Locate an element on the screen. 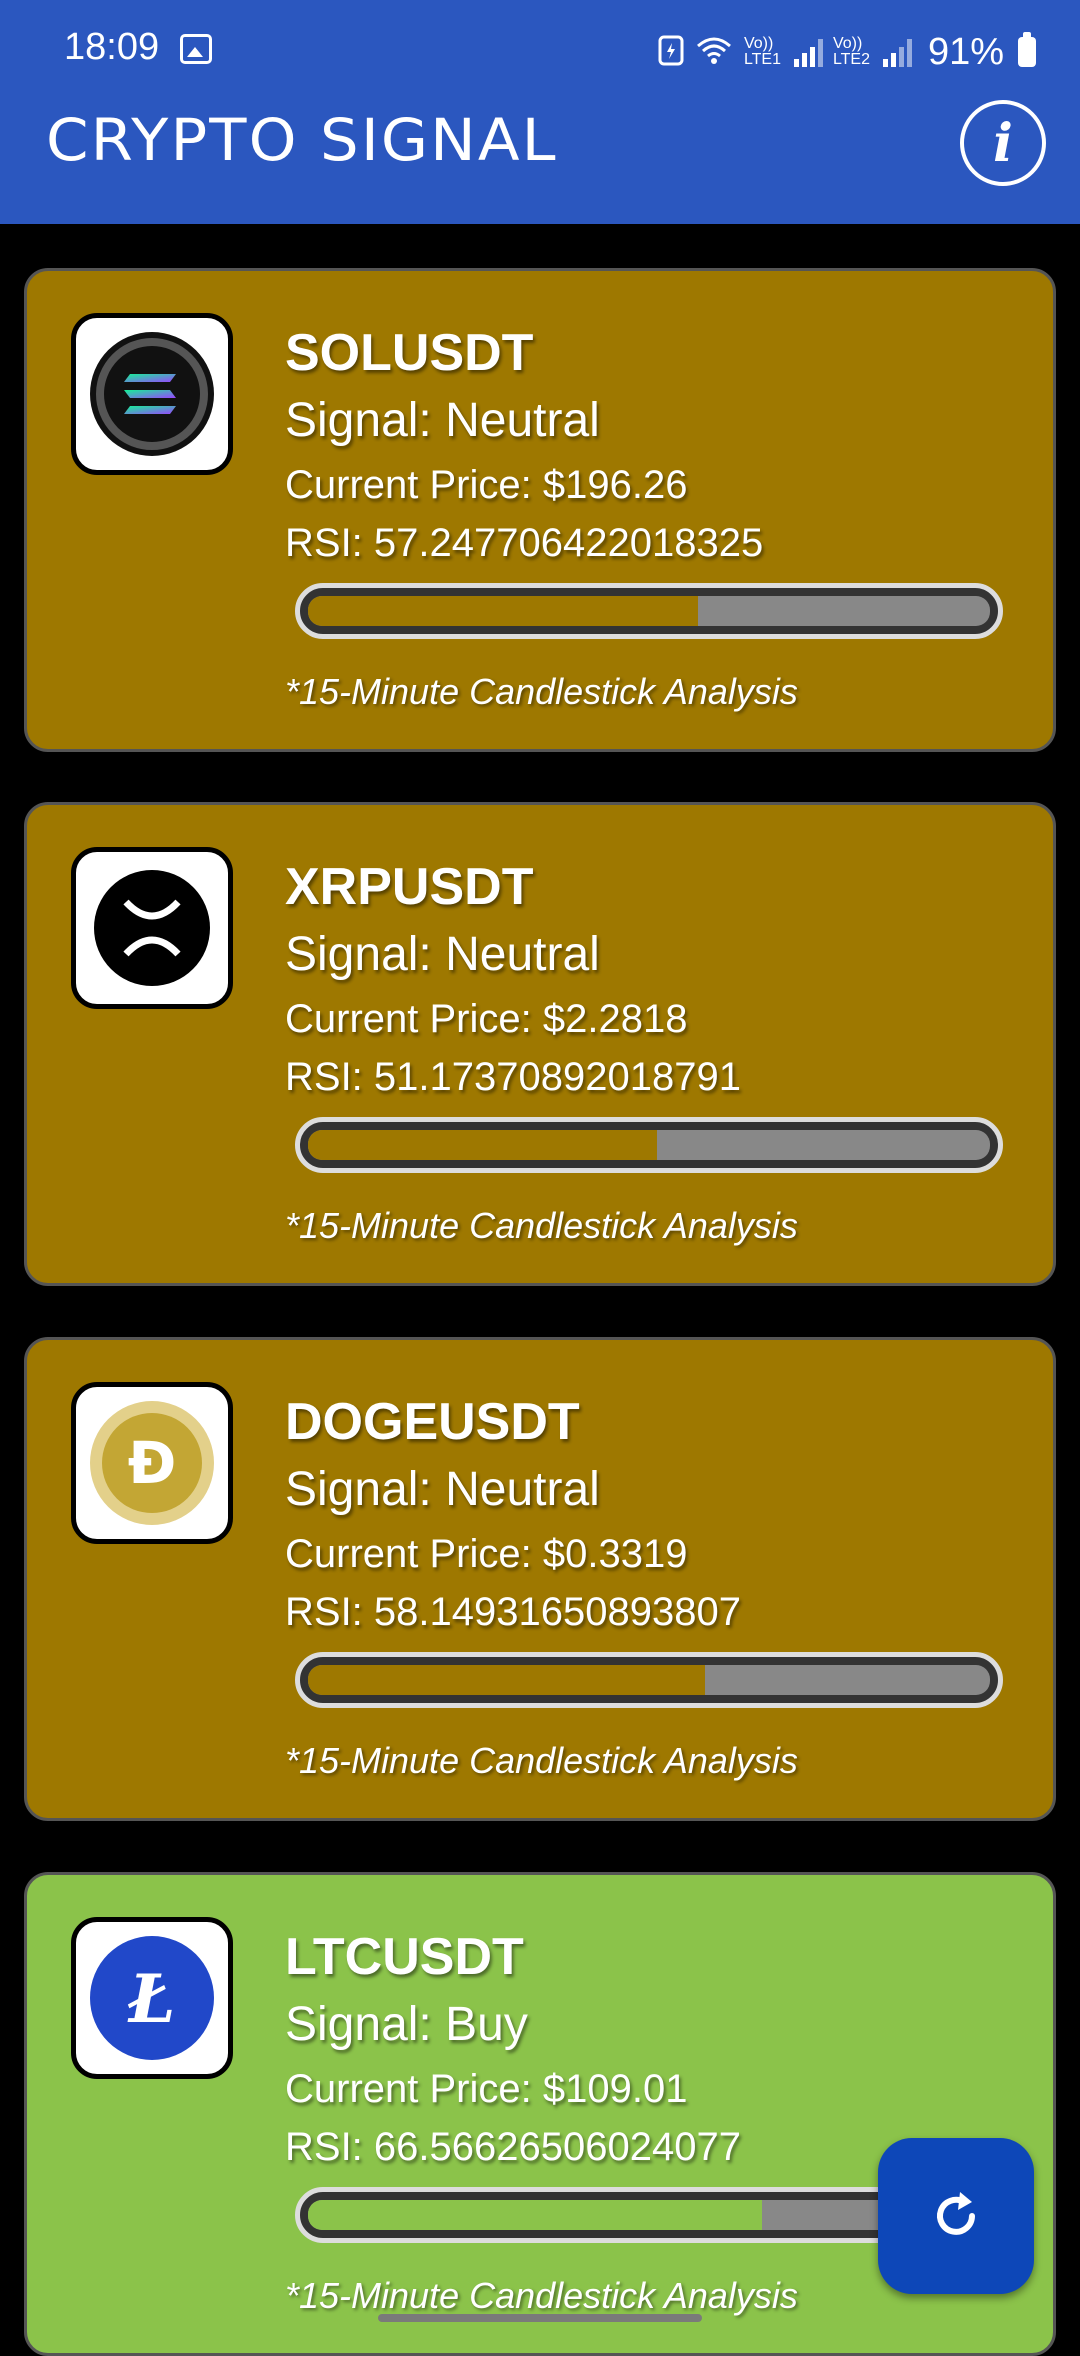  current-price: Current Price: $0.3319 is located at coordinates (486, 1554).